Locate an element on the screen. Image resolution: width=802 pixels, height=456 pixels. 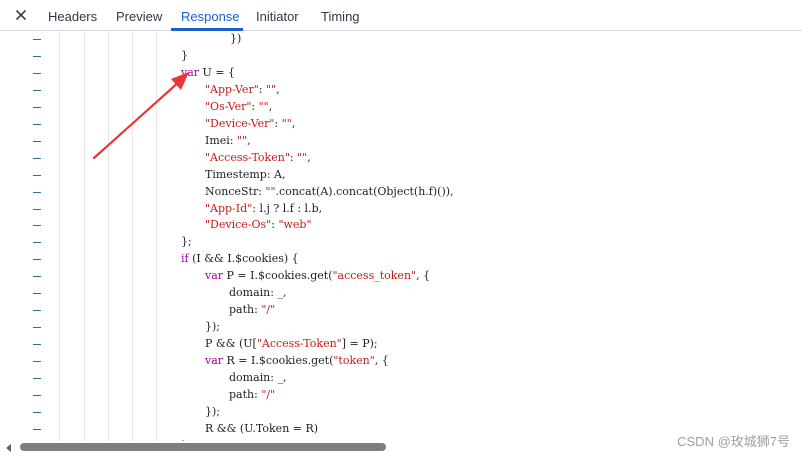
code-line: "Access-Token": "", is located at coordinates (258, 157).